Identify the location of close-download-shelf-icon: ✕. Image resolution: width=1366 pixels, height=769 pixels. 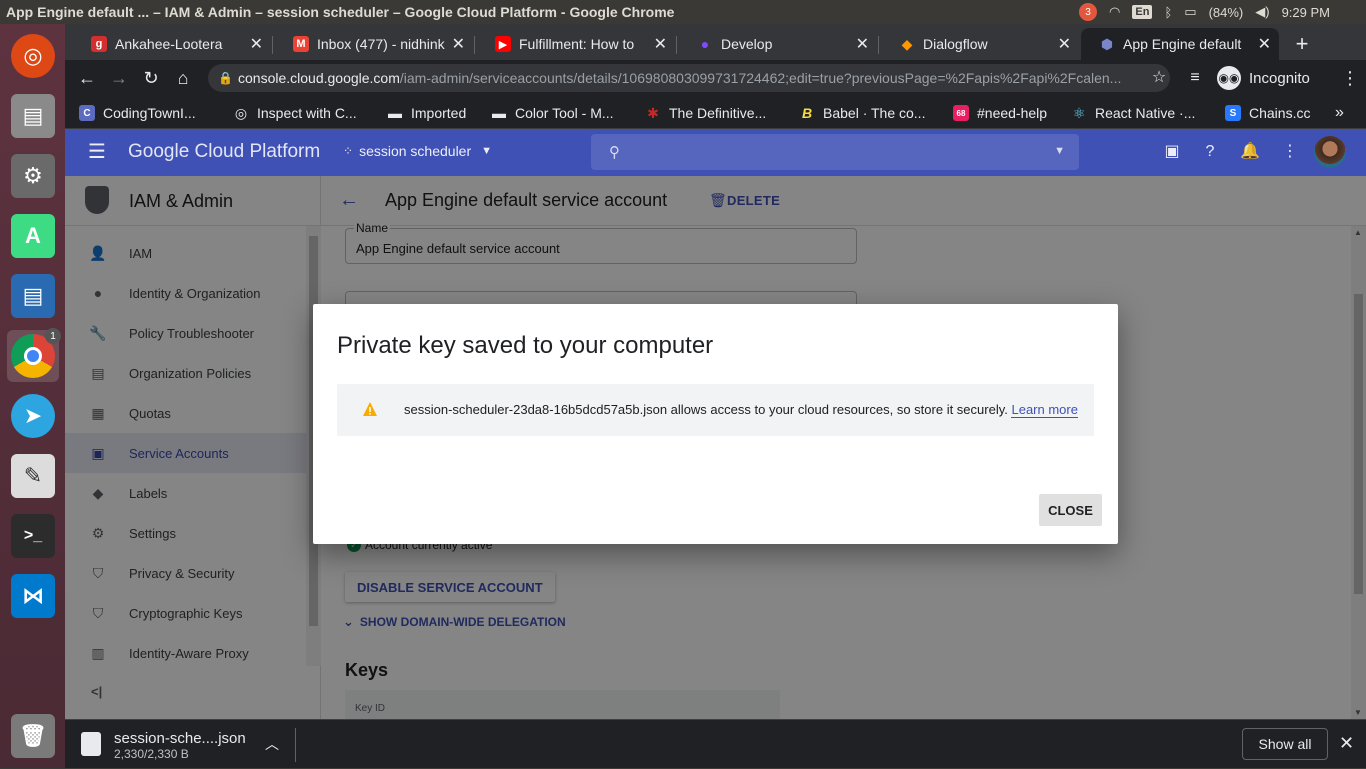
(1346, 743).